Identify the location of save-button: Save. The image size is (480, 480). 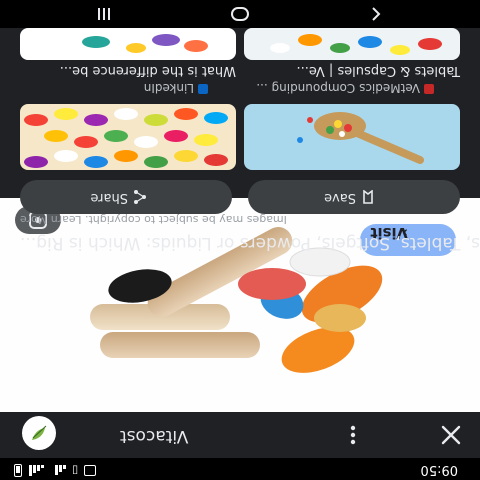
(354, 197).